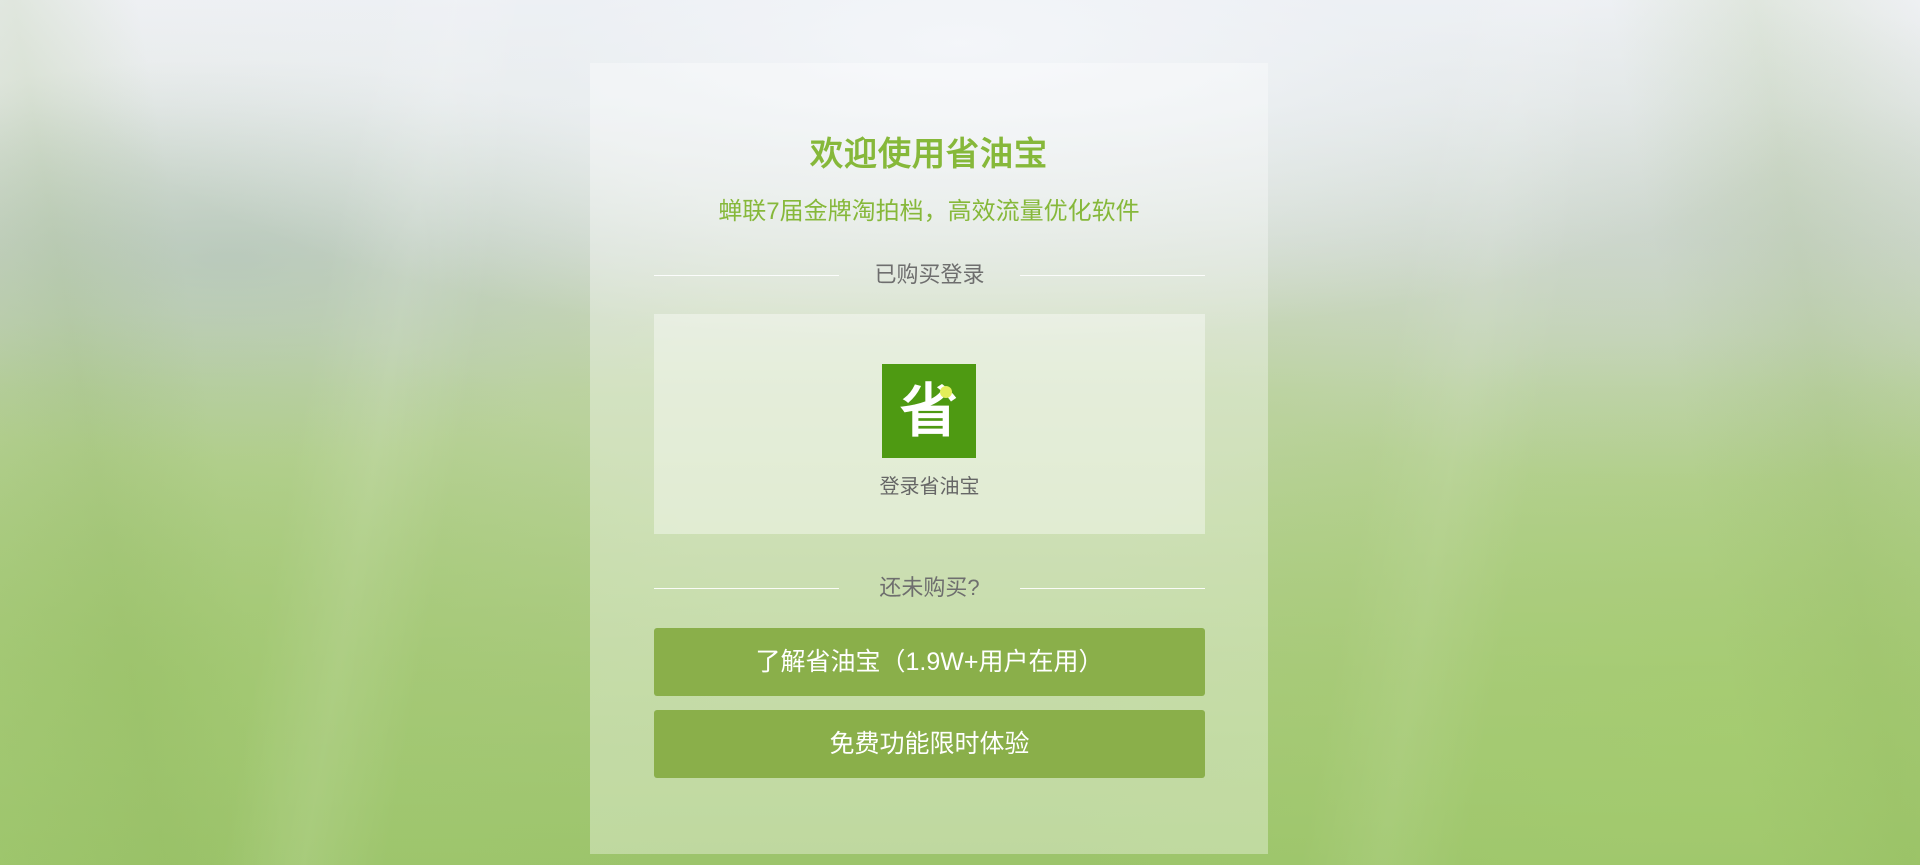 This screenshot has height=865, width=1920. I want to click on bought-divider: 已购买登录, so click(929, 275).